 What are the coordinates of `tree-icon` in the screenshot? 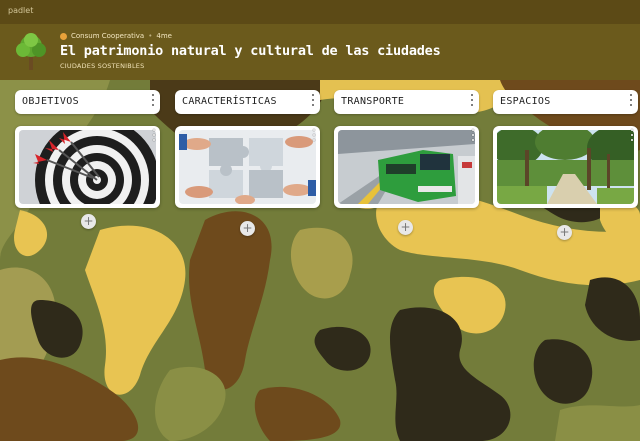 It's located at (31, 51).